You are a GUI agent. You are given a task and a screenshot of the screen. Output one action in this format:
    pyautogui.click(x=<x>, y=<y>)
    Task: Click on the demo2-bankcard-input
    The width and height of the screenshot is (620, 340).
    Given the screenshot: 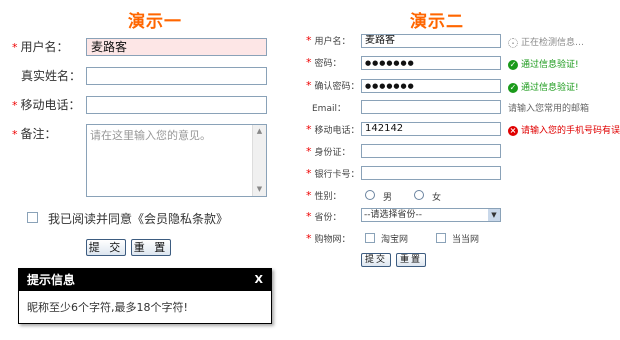 What is the action you would take?
    pyautogui.click(x=431, y=173)
    